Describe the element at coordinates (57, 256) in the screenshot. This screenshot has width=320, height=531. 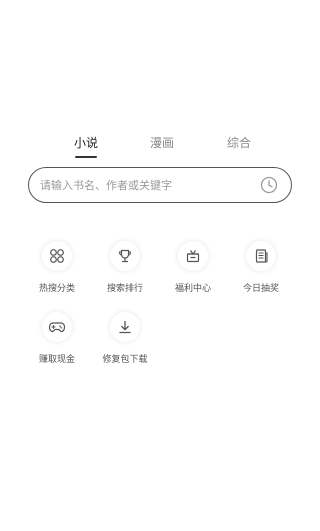
I see `category-grid-icon` at that location.